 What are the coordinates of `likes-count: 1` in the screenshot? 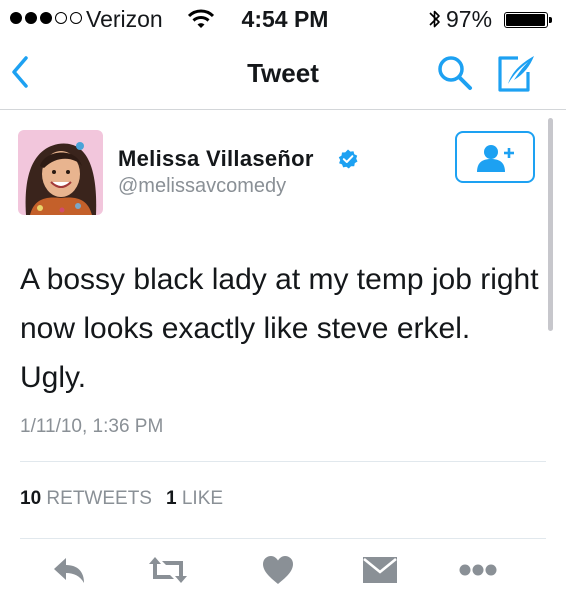 It's located at (171, 498).